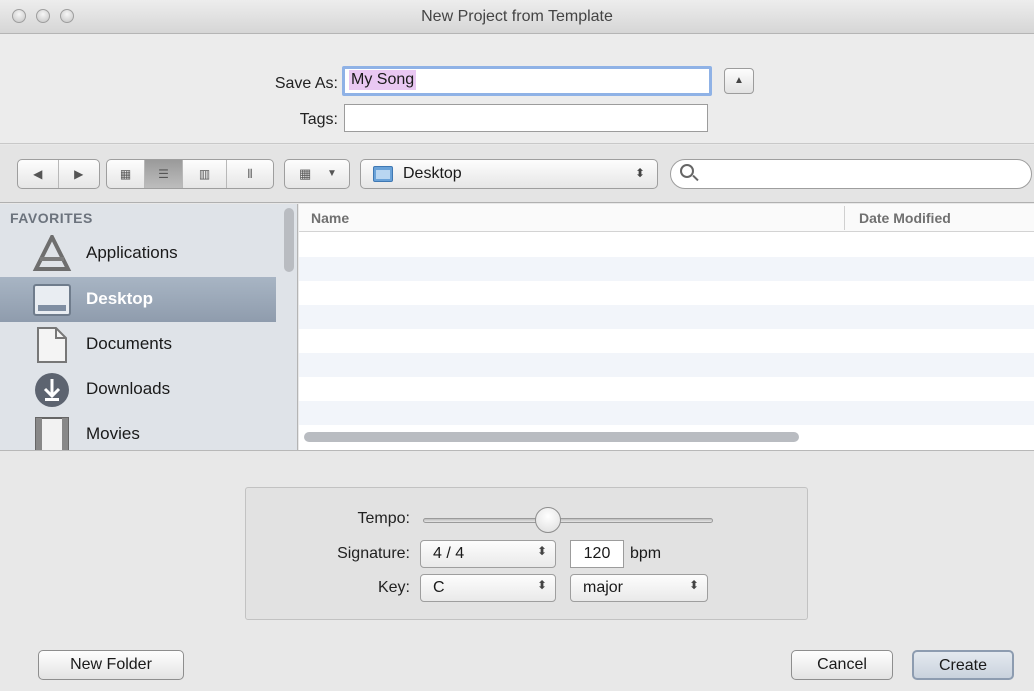 This screenshot has height=691, width=1034. Describe the element at coordinates (851, 174) in the screenshot. I see `search-field` at that location.